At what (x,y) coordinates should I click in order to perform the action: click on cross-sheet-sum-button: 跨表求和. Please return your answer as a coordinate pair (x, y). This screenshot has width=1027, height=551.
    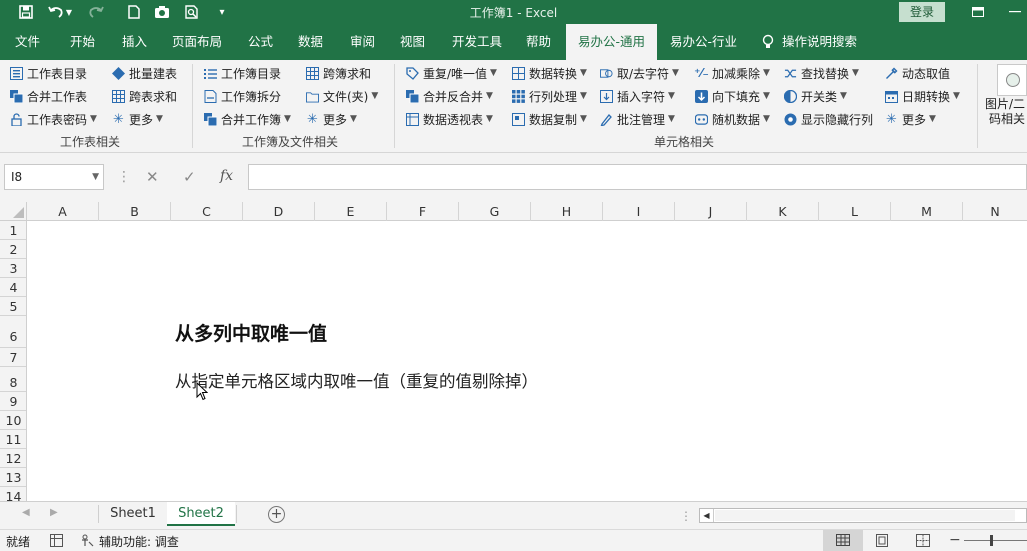
    Looking at the image, I should click on (144, 96).